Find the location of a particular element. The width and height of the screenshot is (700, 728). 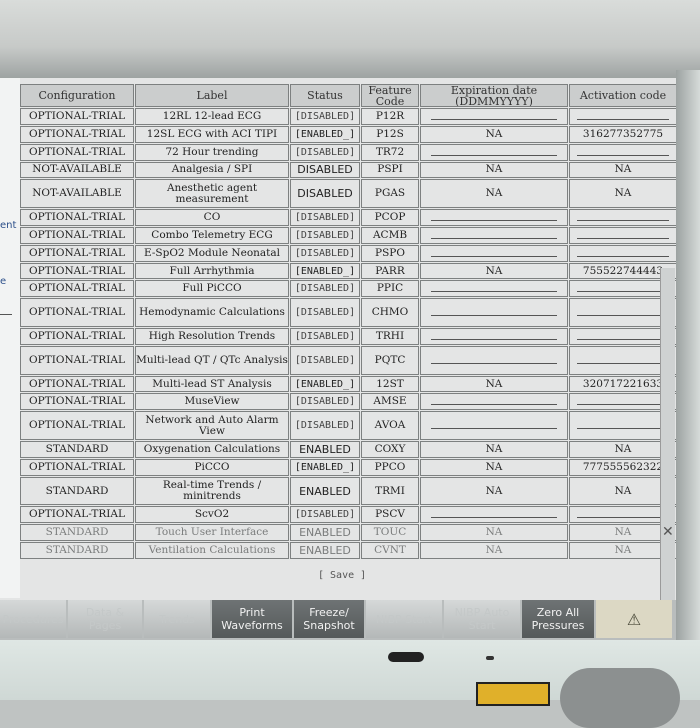

cell-activation-code: 316277352775 is located at coordinates (622, 134).